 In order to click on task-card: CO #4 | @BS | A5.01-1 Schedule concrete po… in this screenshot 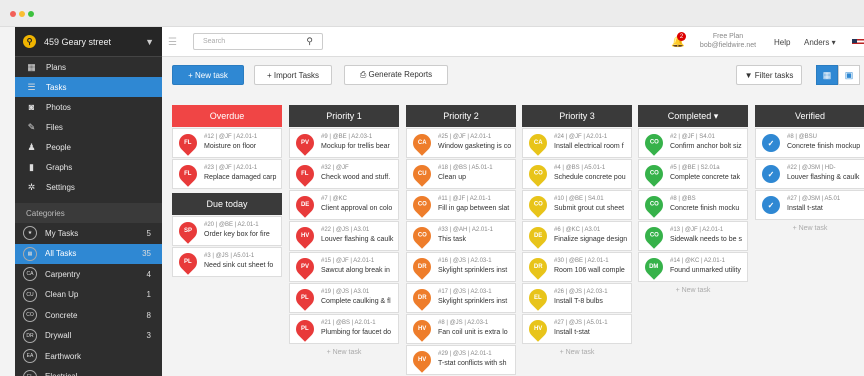, I will do `click(577, 174)`.